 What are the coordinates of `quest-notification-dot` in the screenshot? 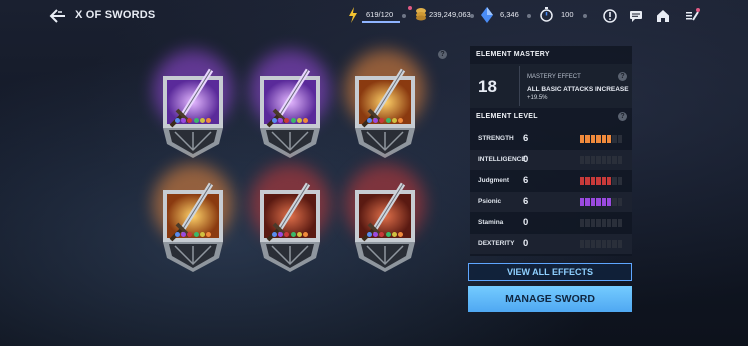 It's located at (698, 10).